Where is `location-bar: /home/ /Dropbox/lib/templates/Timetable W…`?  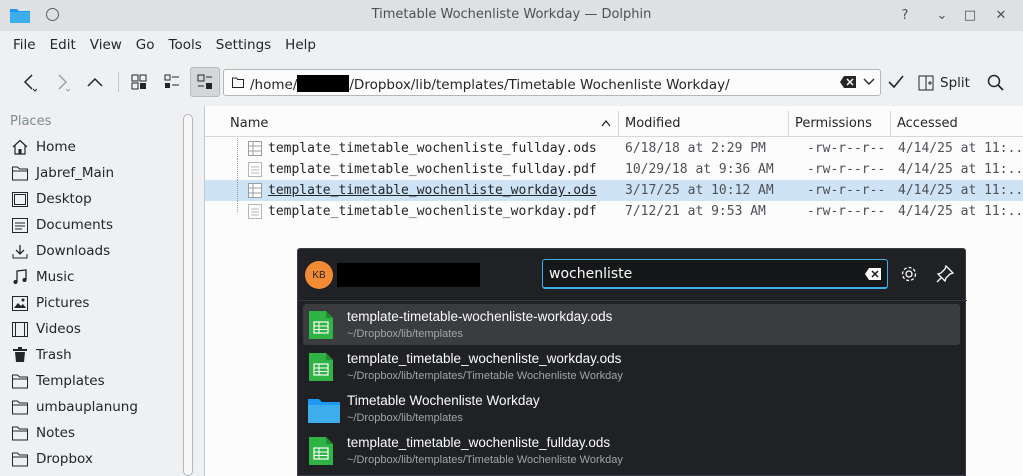 location-bar: /home/ /Dropbox/lib/templates/Timetable W… is located at coordinates (552, 82).